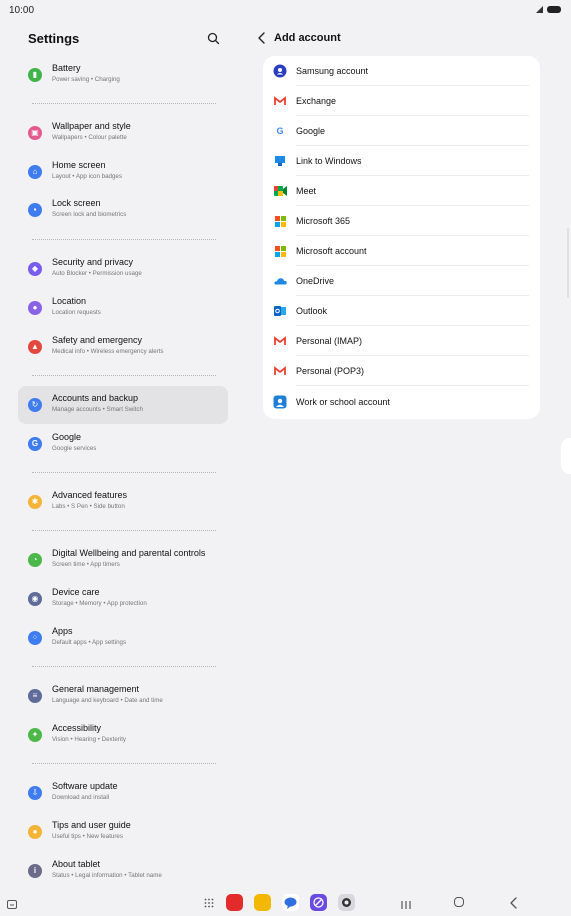 The width and height of the screenshot is (571, 916). I want to click on grid-icon, so click(209, 903).